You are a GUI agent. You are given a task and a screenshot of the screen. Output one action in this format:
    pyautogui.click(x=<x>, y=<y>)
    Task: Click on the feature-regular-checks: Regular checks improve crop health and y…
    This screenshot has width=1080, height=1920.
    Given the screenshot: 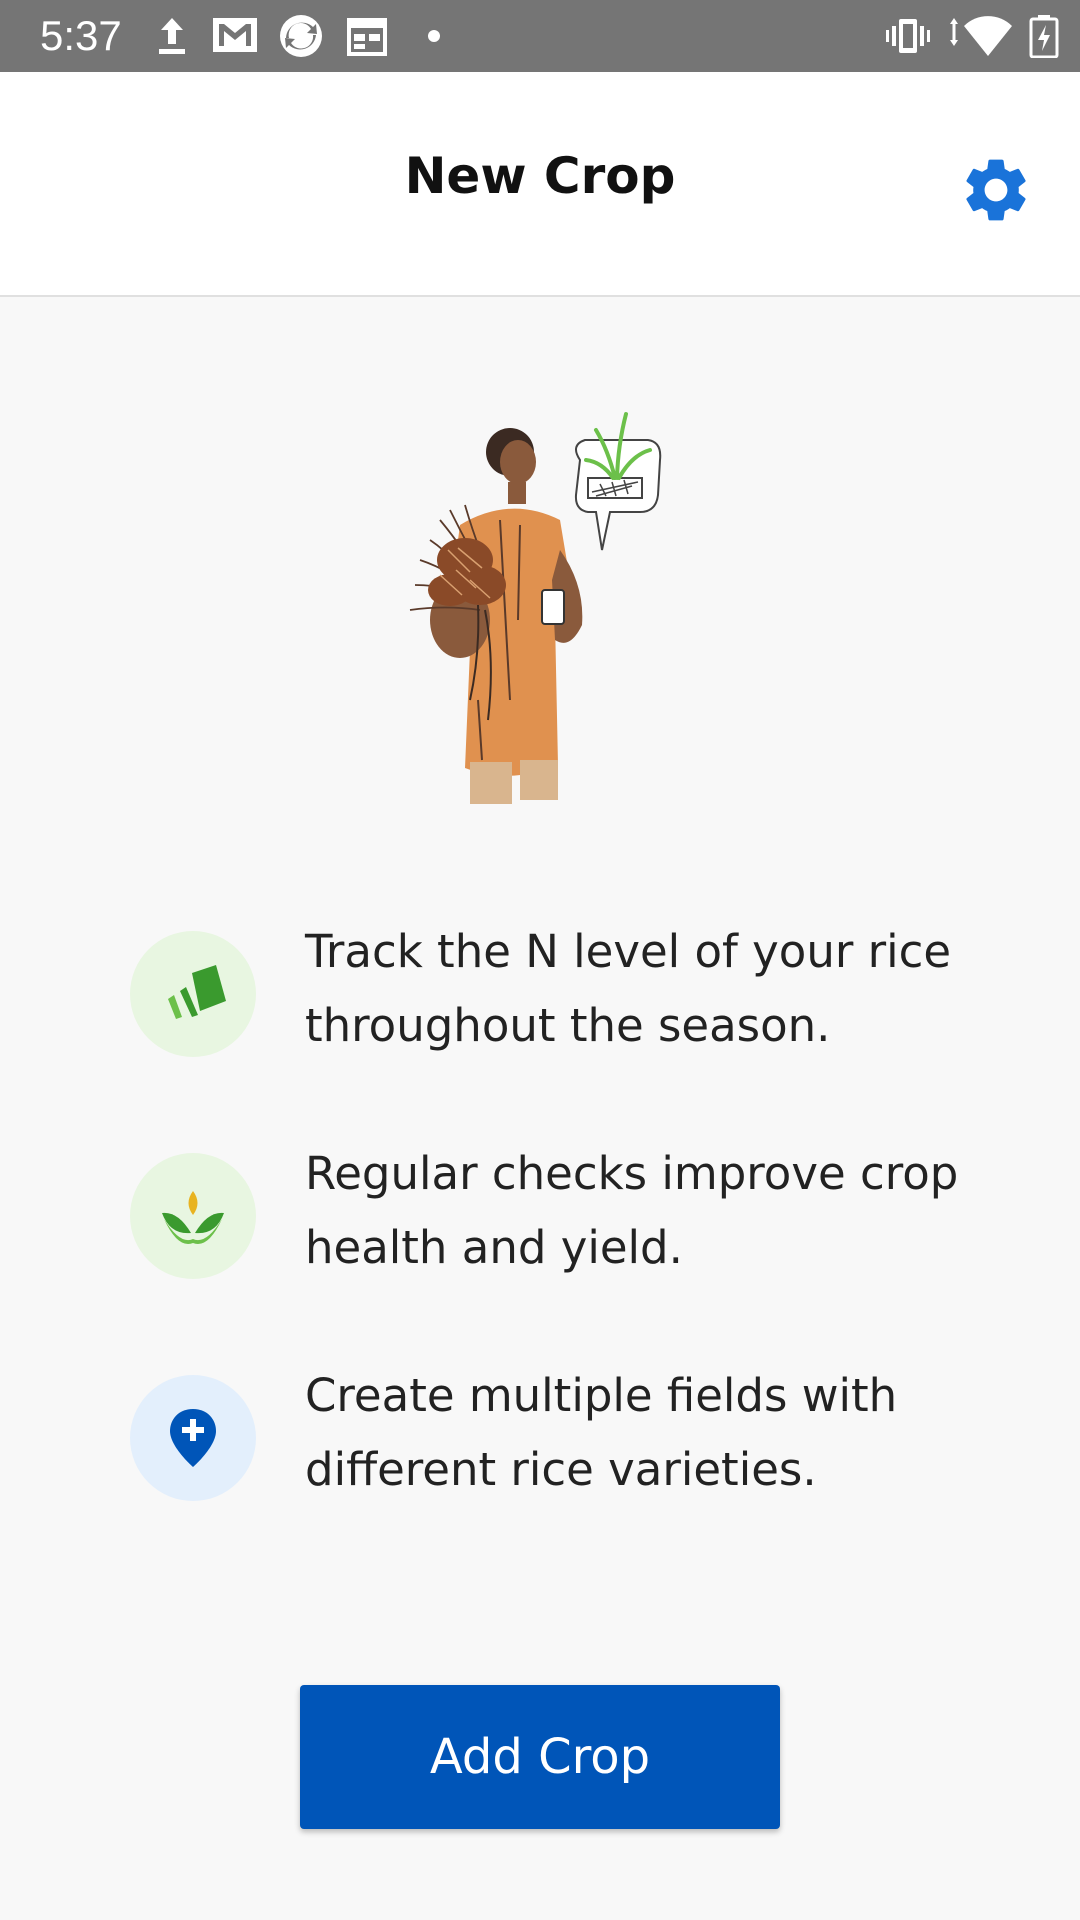 What is the action you would take?
    pyautogui.click(x=560, y=1225)
    